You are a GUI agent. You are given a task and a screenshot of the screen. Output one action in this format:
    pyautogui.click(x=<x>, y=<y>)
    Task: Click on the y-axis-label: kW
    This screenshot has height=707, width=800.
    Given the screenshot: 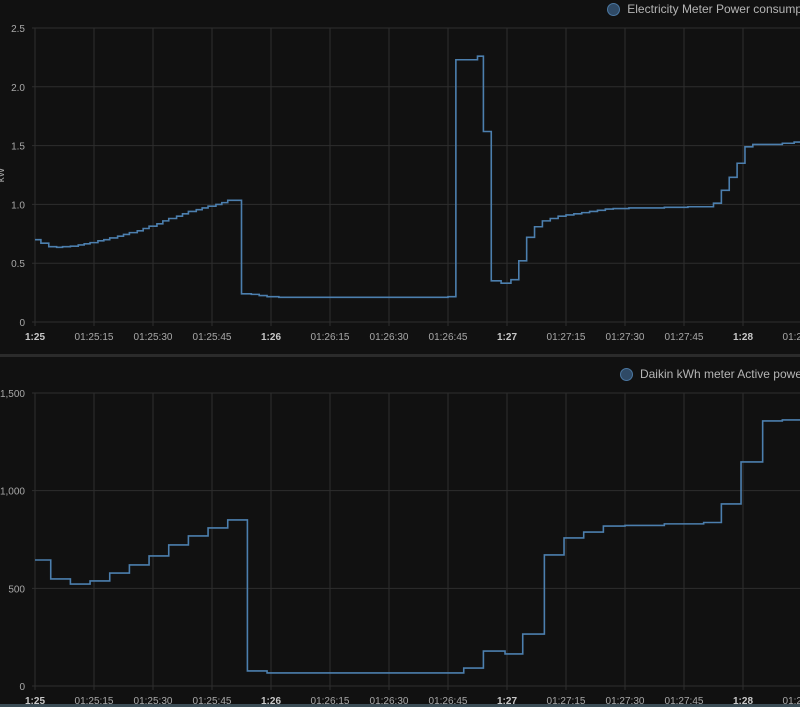 What is the action you would take?
    pyautogui.click(x=3, y=174)
    